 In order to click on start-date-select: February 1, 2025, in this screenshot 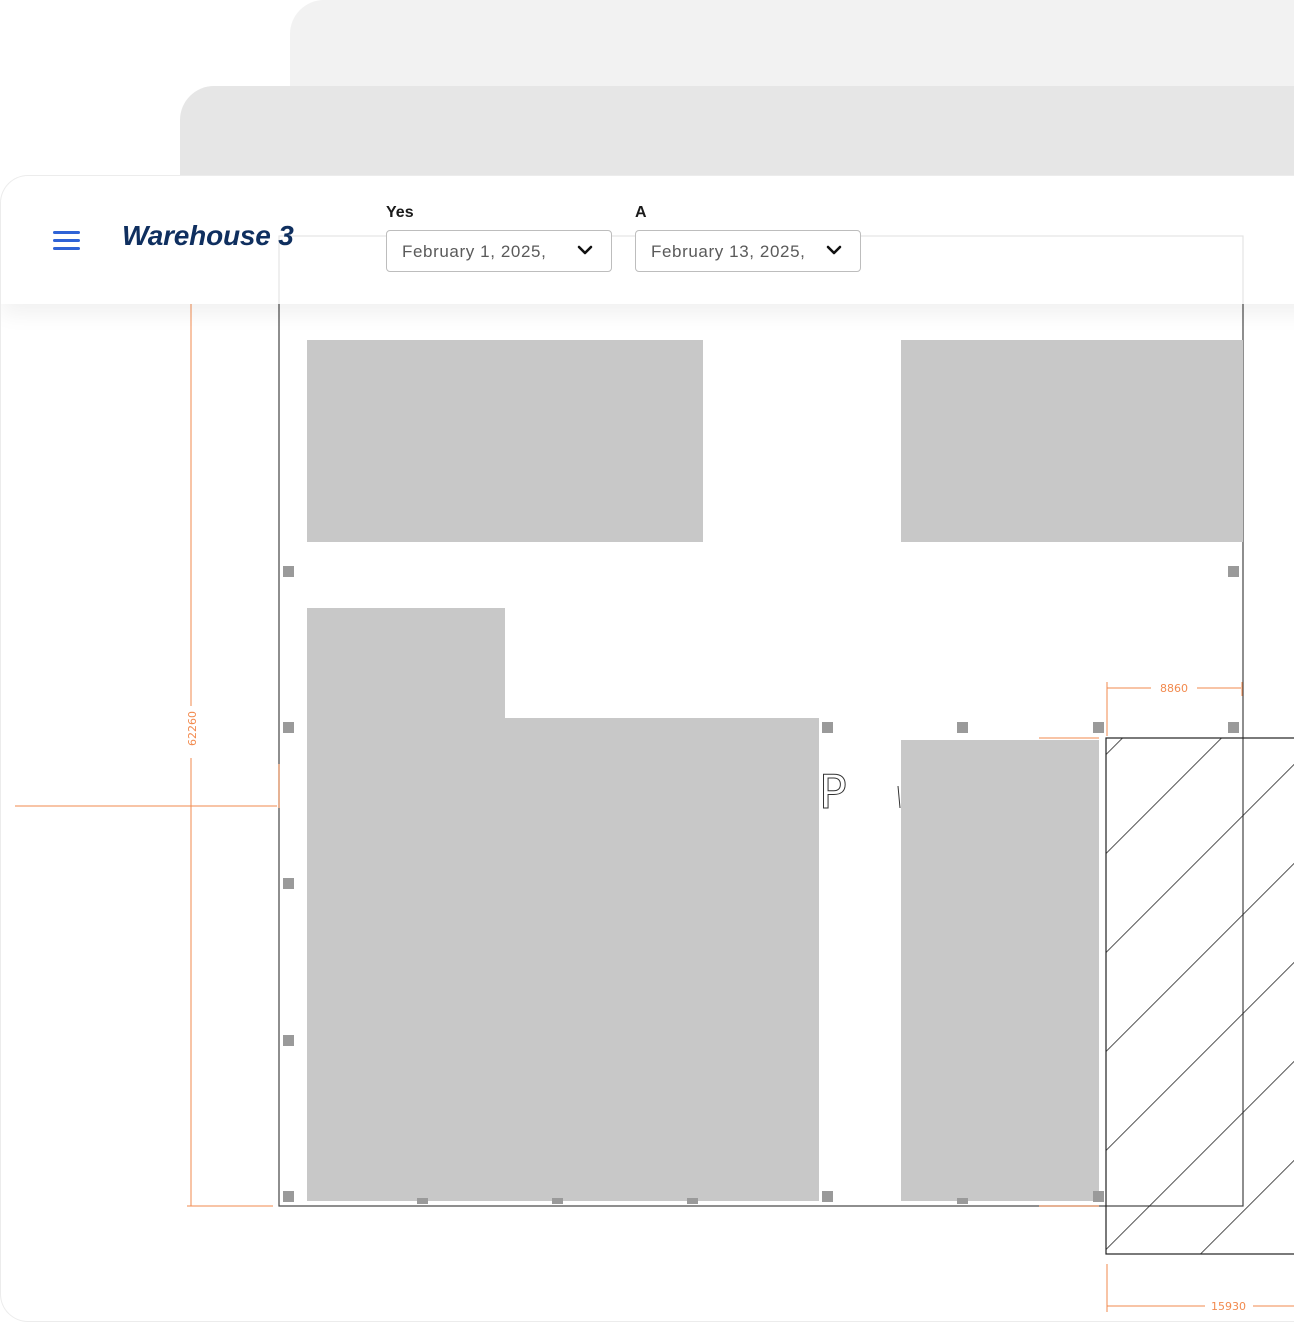, I will do `click(499, 251)`.